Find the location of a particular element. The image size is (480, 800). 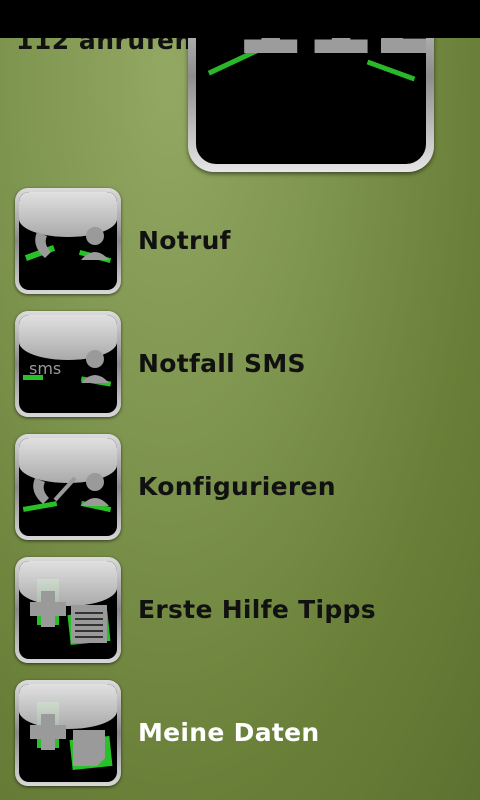

menu-item-label: Notfall SMS is located at coordinates (222, 363).